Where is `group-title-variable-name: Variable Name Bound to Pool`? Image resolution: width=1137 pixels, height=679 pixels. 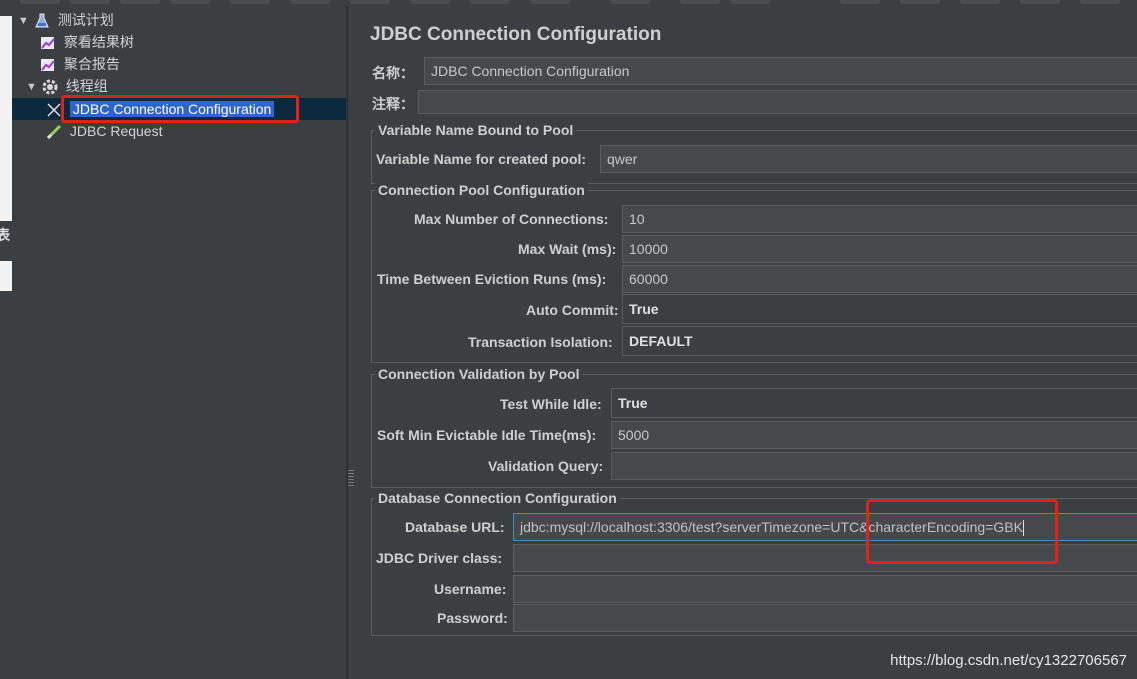 group-title-variable-name: Variable Name Bound to Pool is located at coordinates (476, 130).